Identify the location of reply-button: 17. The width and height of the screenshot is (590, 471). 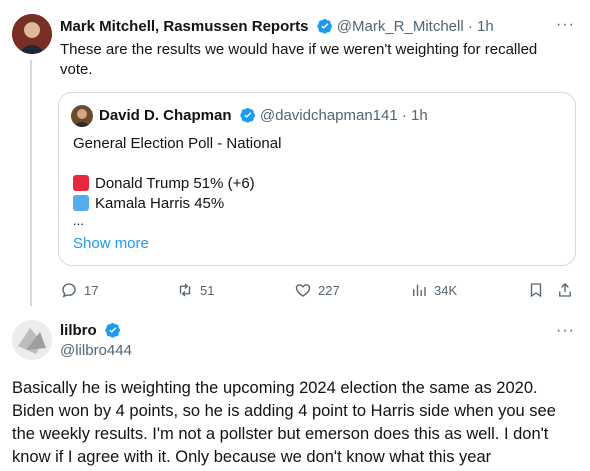
(79, 290).